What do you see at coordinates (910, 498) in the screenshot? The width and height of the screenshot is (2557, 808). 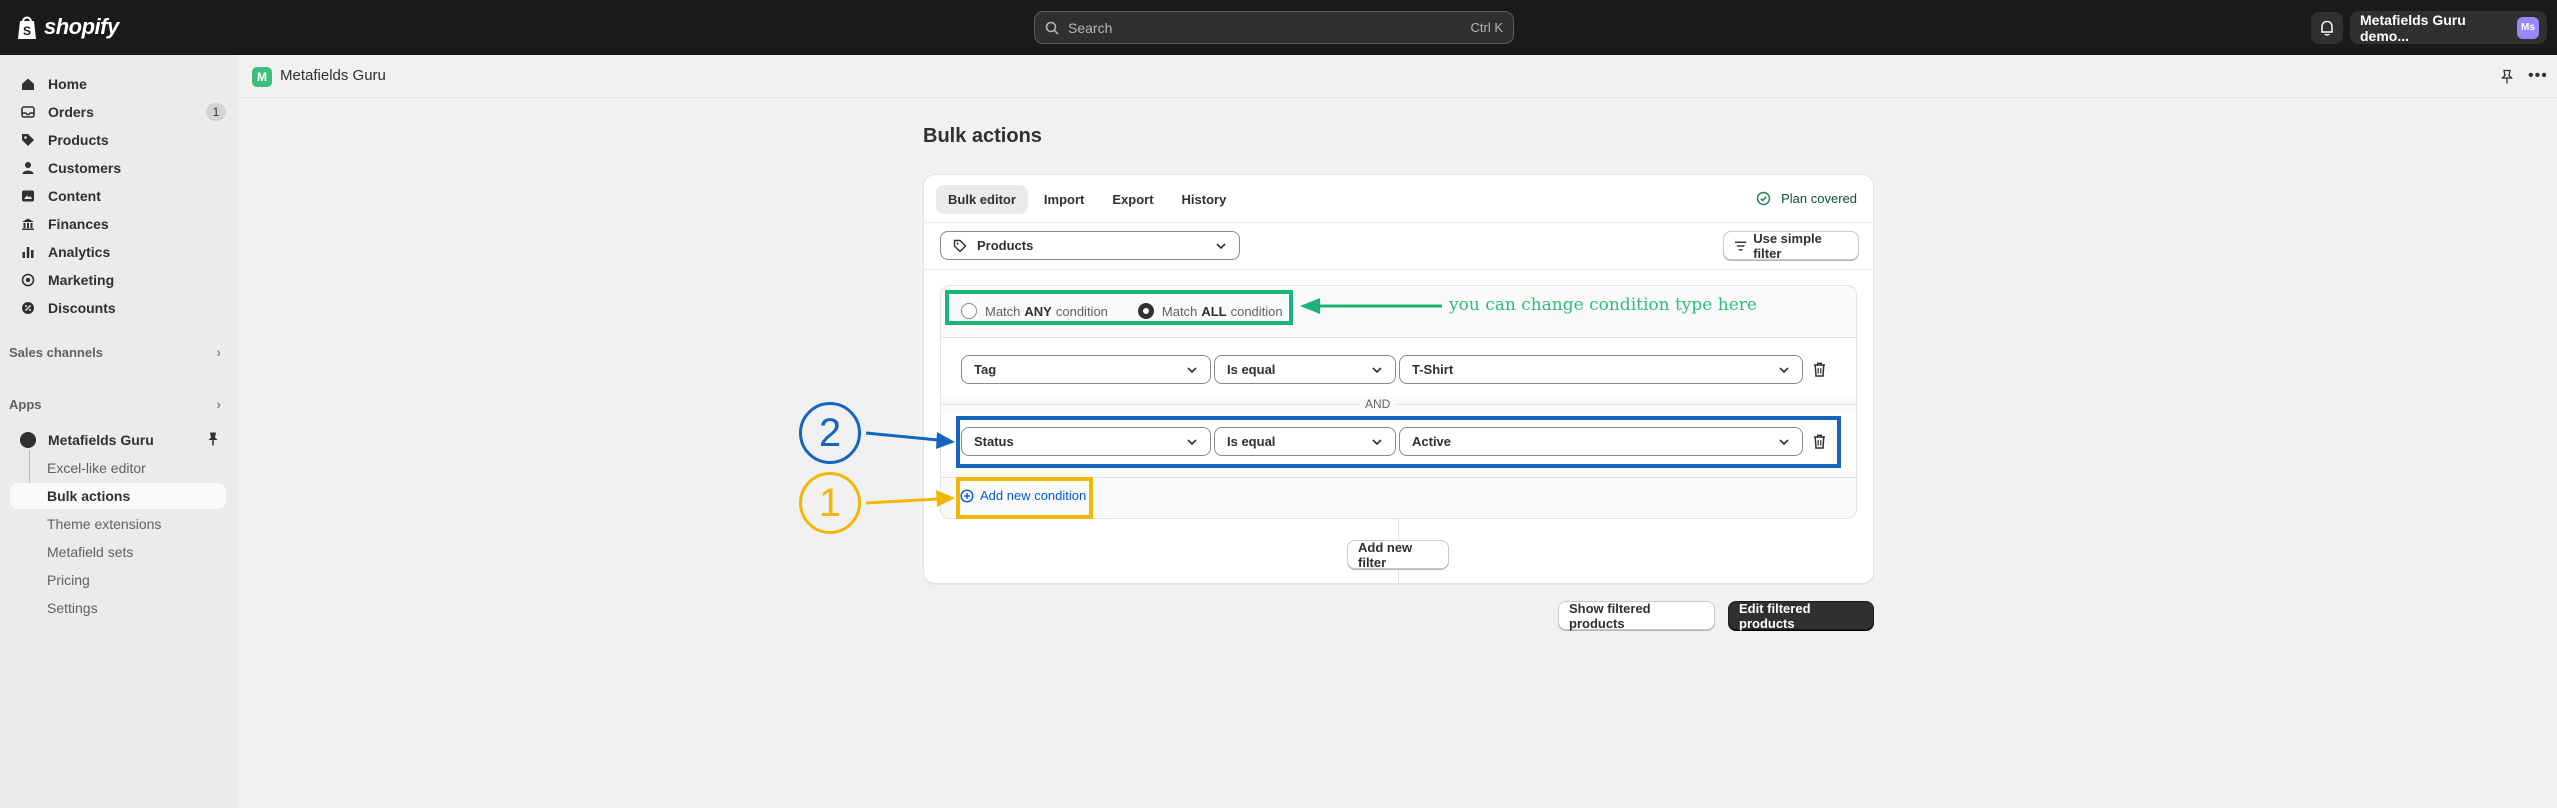 I see `arrow-to-add-condition` at bounding box center [910, 498].